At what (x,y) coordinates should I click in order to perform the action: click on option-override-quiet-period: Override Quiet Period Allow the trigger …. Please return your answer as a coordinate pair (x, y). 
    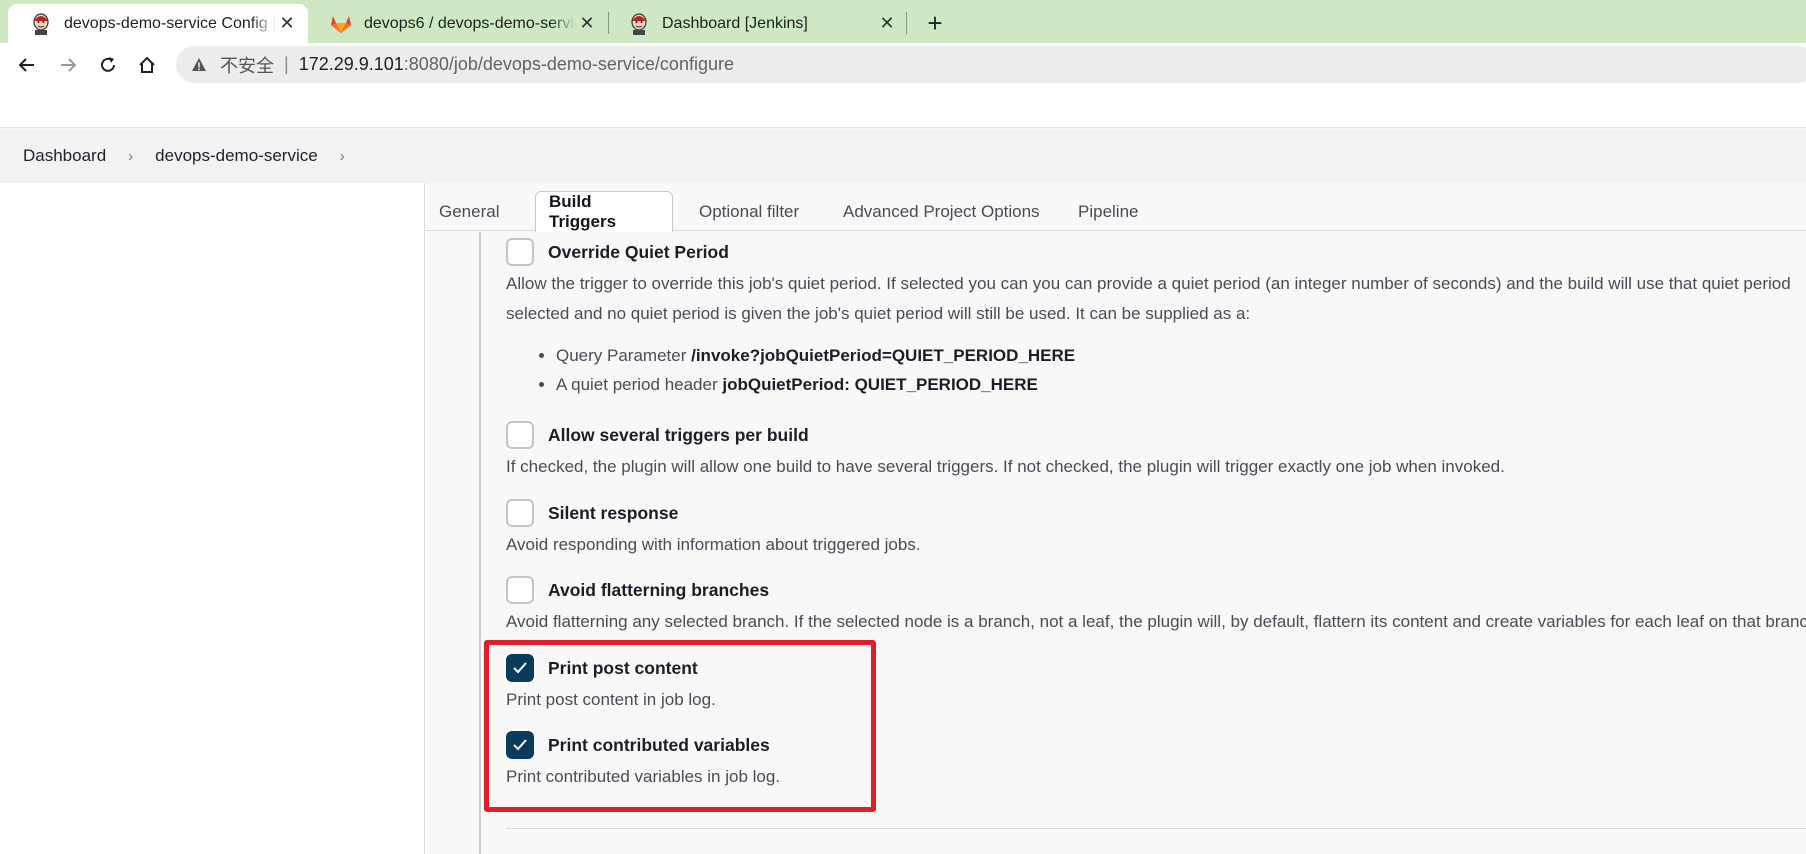
    Looking at the image, I should click on (1148, 318).